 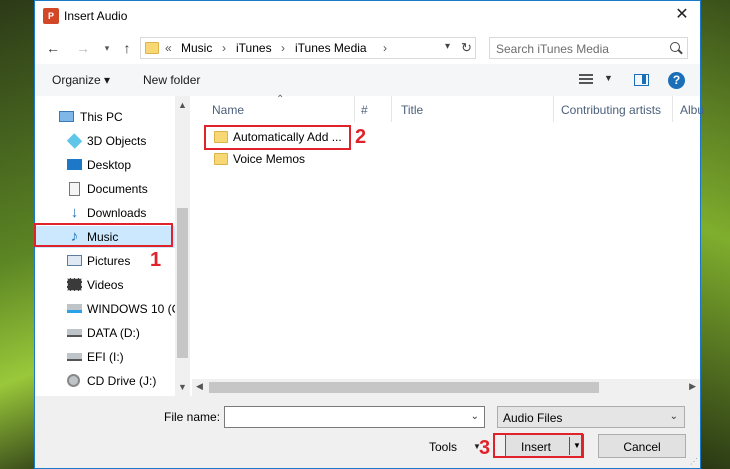 I want to click on file-row-voice-memos: Voice Memos, so click(x=292, y=159).